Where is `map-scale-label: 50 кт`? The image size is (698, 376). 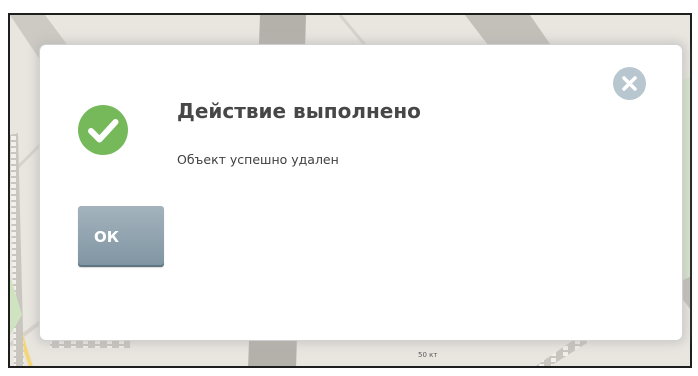
map-scale-label: 50 кт is located at coordinates (428, 355).